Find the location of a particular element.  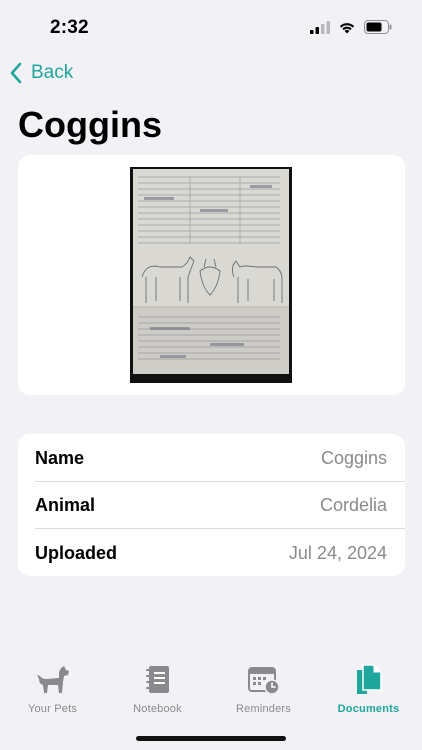

notebook-icon is located at coordinates (158, 680).